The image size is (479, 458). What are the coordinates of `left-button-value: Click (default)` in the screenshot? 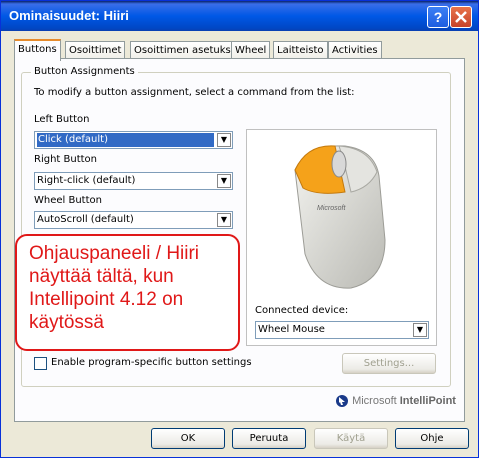 It's located at (125, 140).